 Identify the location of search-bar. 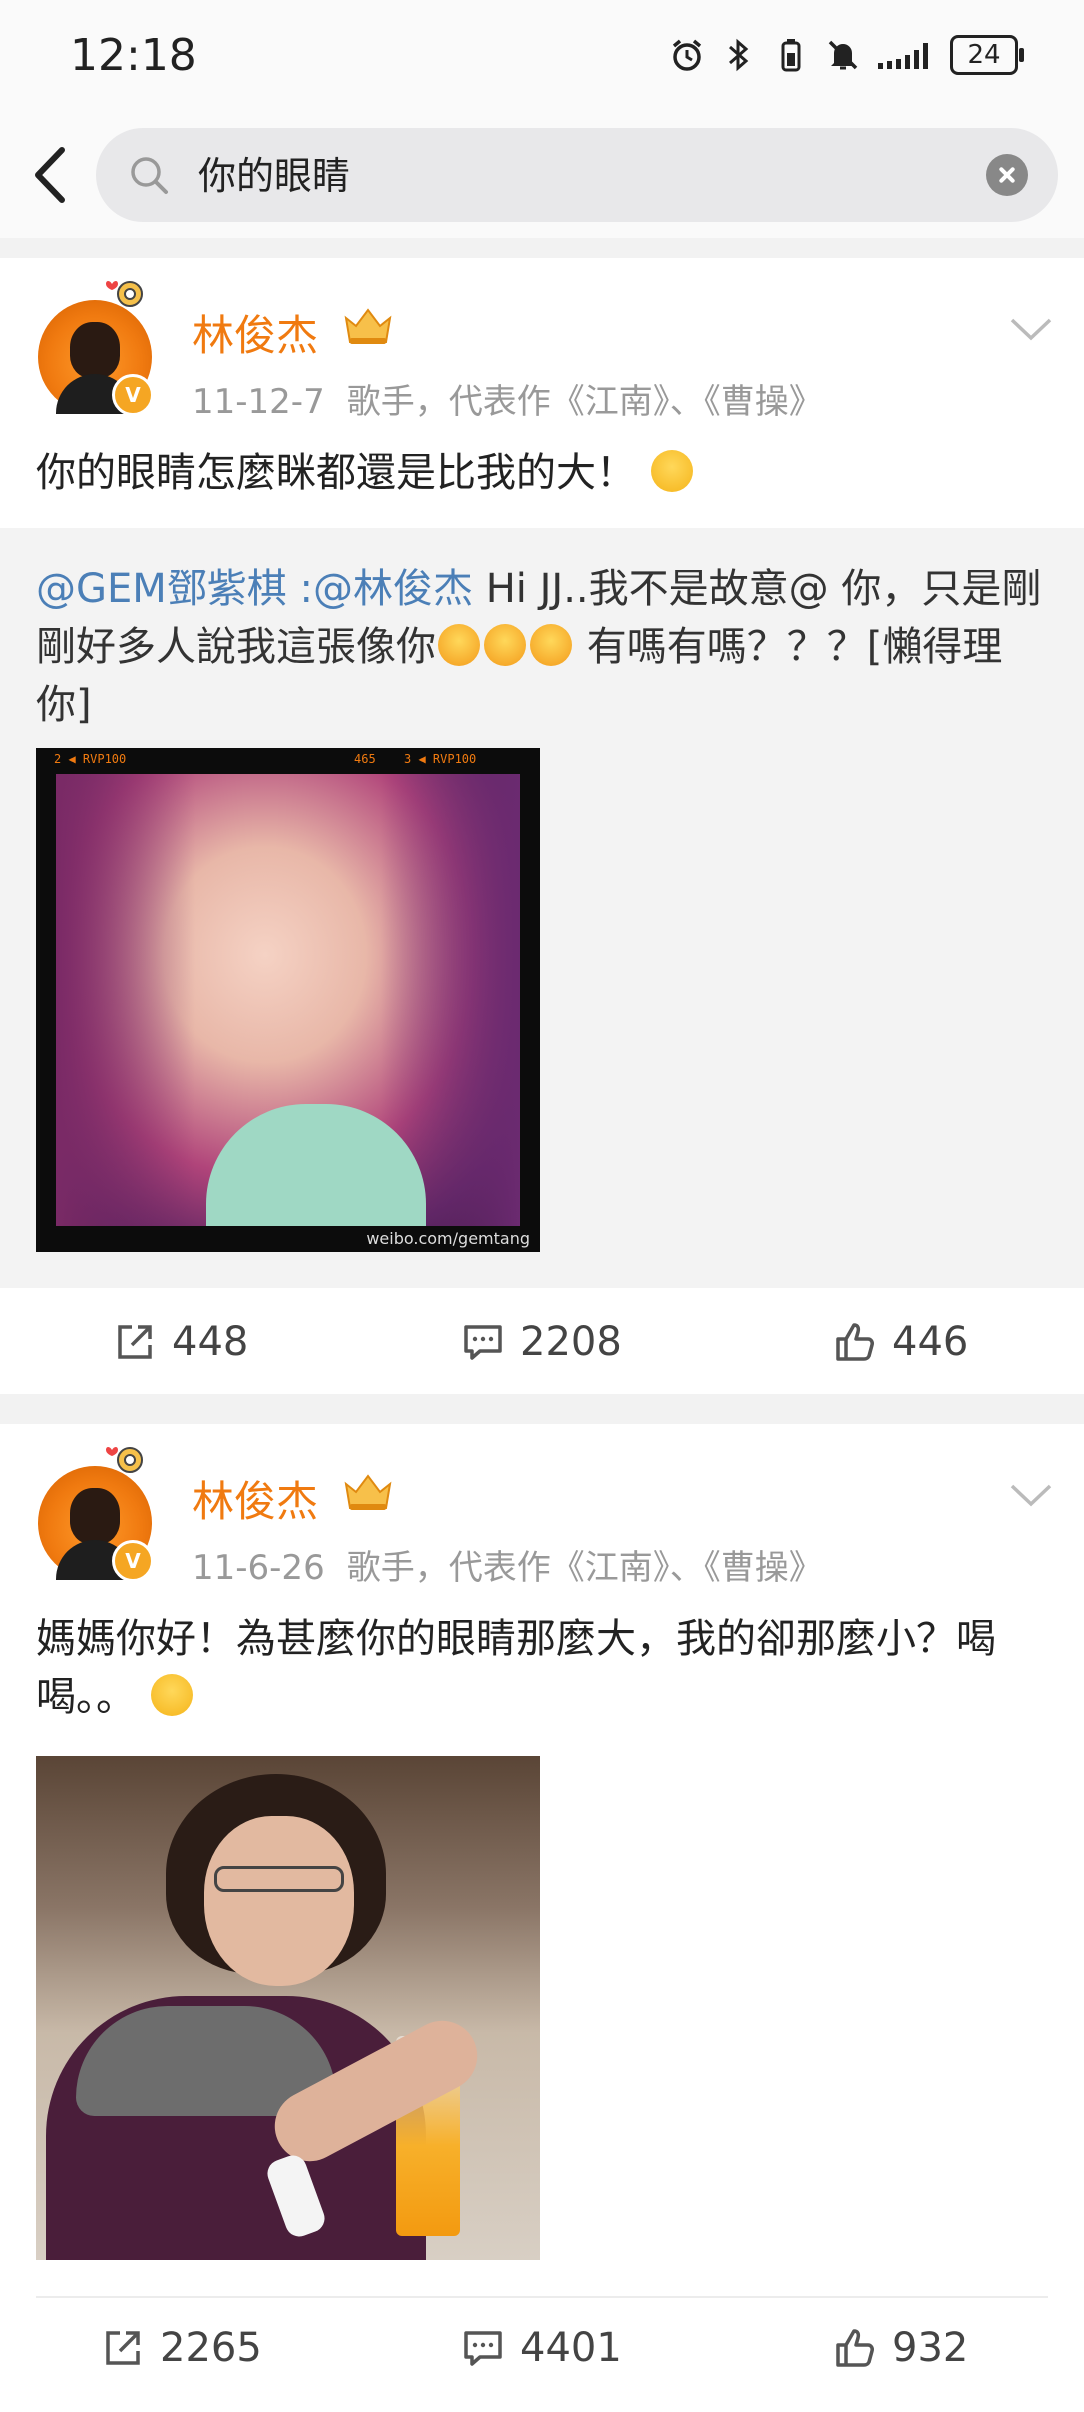
(542, 175).